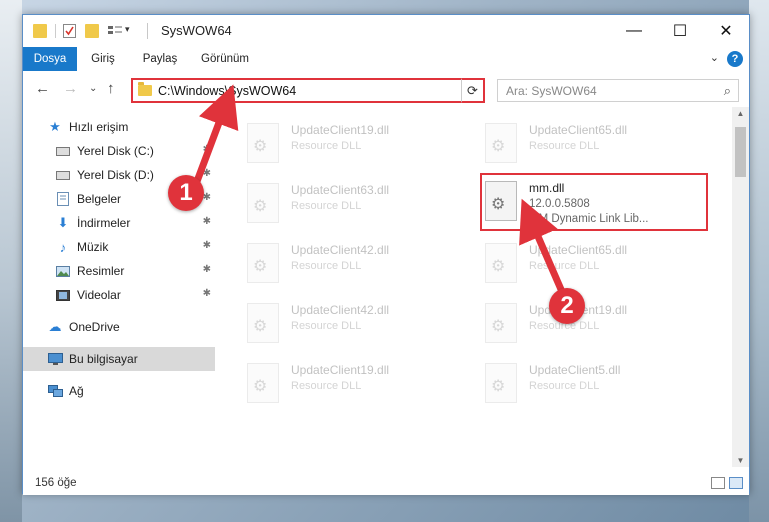 This screenshot has height=522, width=769. I want to click on list-item: UpdateClient5.dll Resource DLL, so click(591, 383).